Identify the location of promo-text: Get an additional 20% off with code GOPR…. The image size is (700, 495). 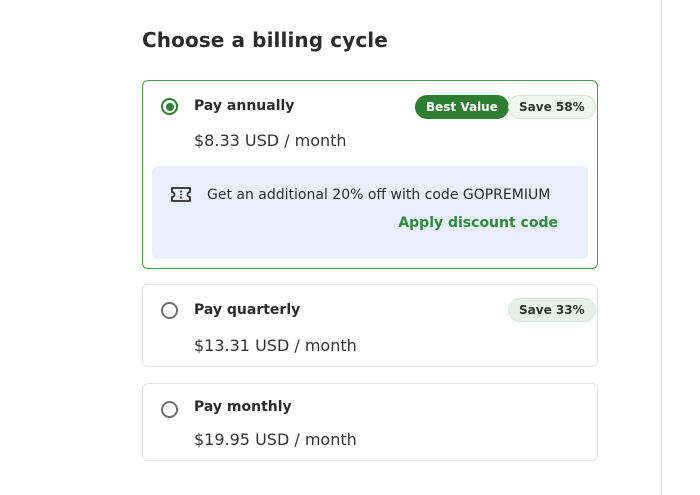
(379, 195).